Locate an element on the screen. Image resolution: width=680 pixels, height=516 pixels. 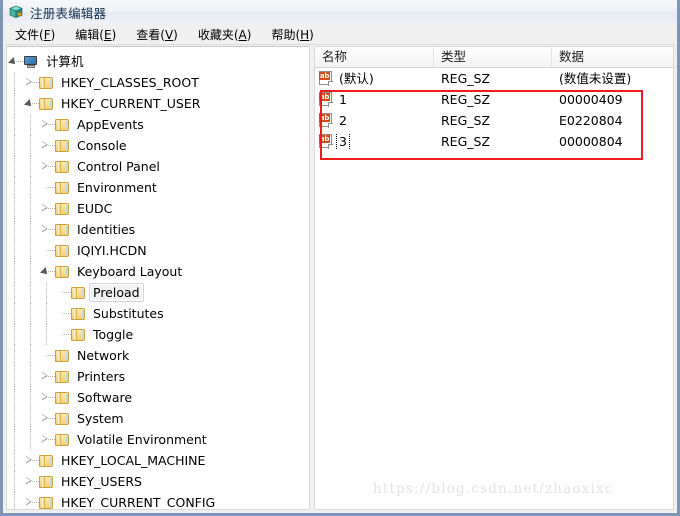
menu-view: 查看(V) is located at coordinates (157, 34).